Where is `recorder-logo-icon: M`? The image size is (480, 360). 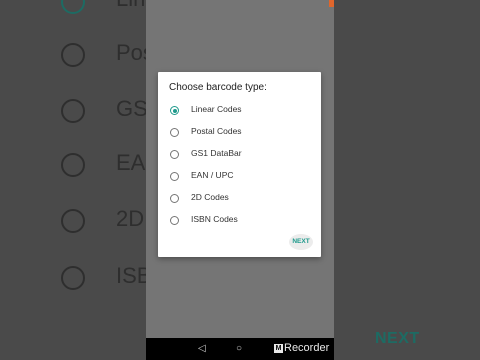
recorder-logo-icon: M is located at coordinates (278, 348).